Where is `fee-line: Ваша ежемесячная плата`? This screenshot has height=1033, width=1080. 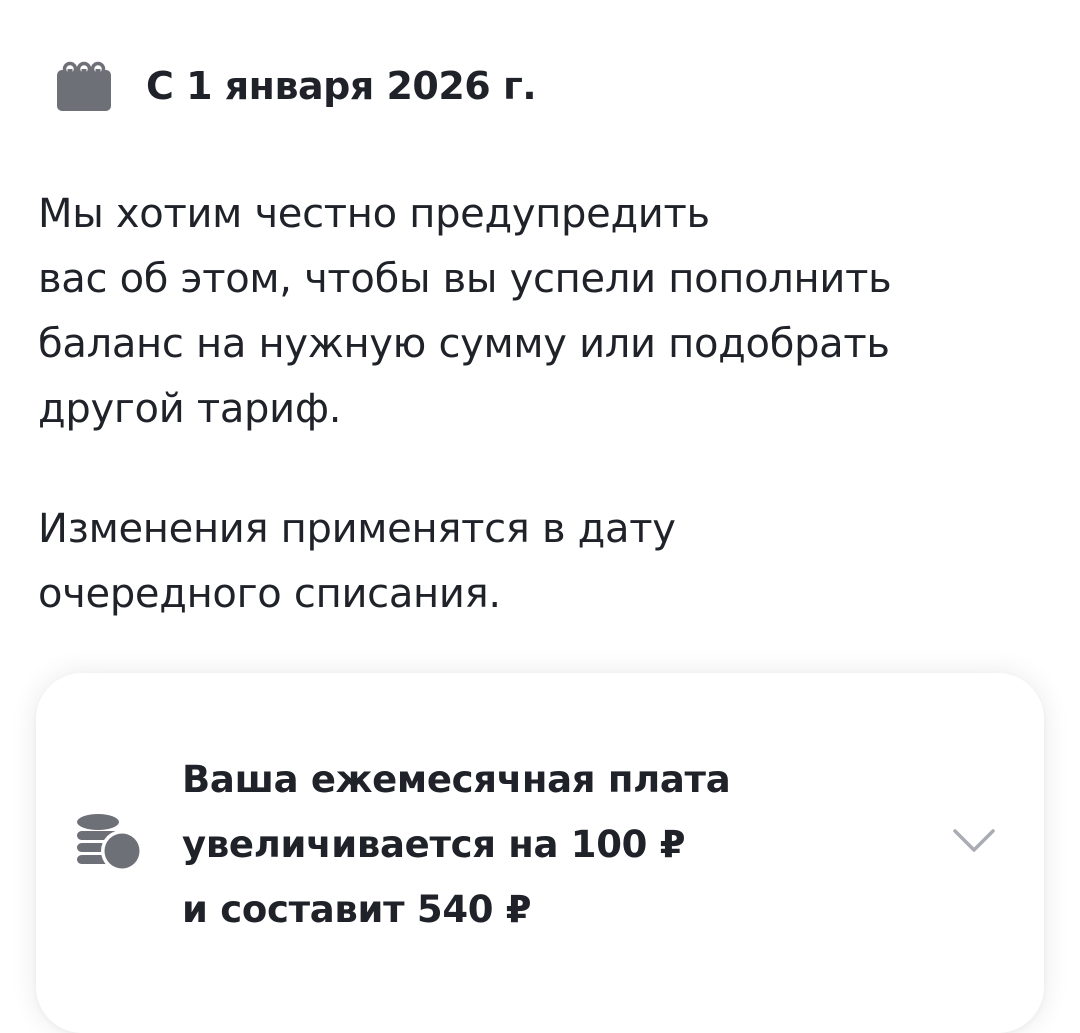
fee-line: Ваша ежемесячная плата is located at coordinates (456, 779).